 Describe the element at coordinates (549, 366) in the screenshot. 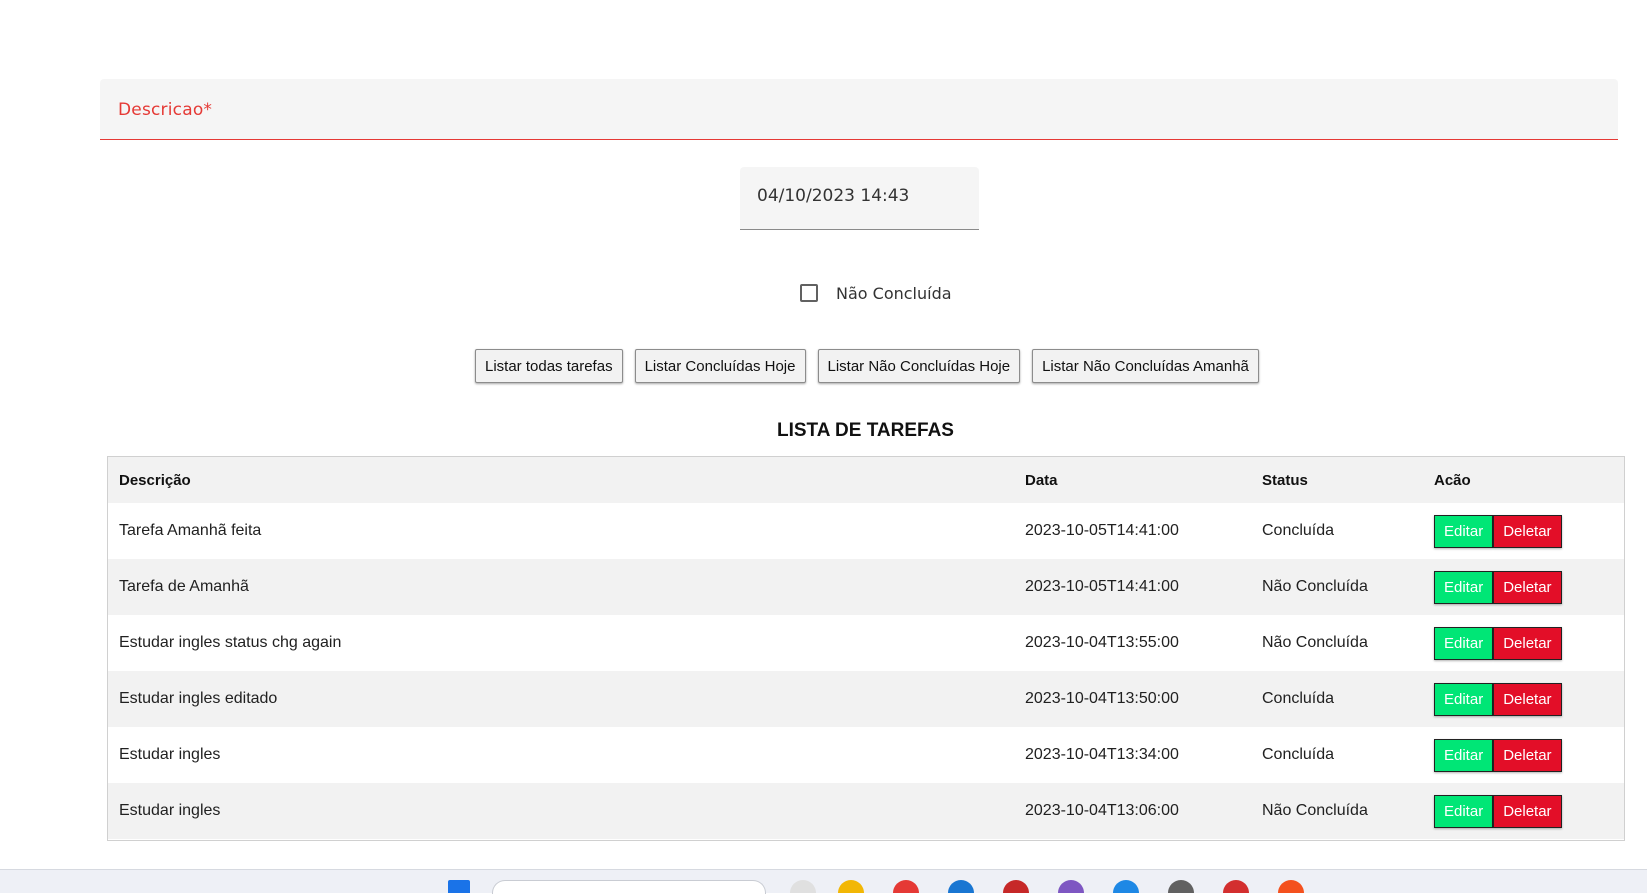

I see `list-all-button: Listar todas tarefas` at that location.